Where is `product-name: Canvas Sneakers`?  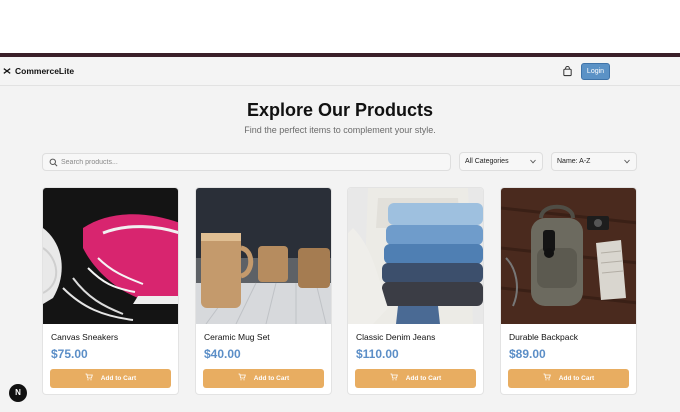
product-name: Canvas Sneakers is located at coordinates (84, 337).